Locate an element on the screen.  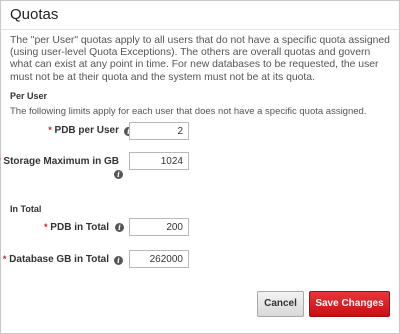
storage-max-label: * Storage Maximum in GB is located at coordinates (59, 161).